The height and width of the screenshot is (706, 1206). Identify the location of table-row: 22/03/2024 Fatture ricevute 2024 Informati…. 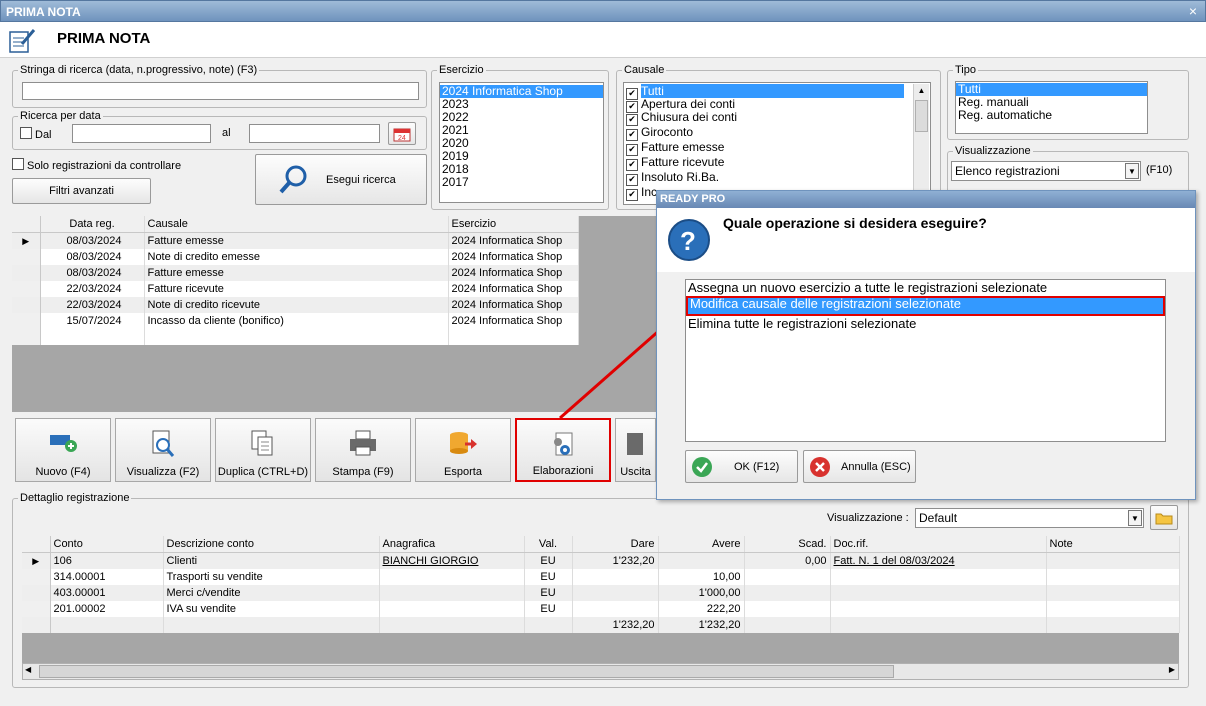
(295, 289).